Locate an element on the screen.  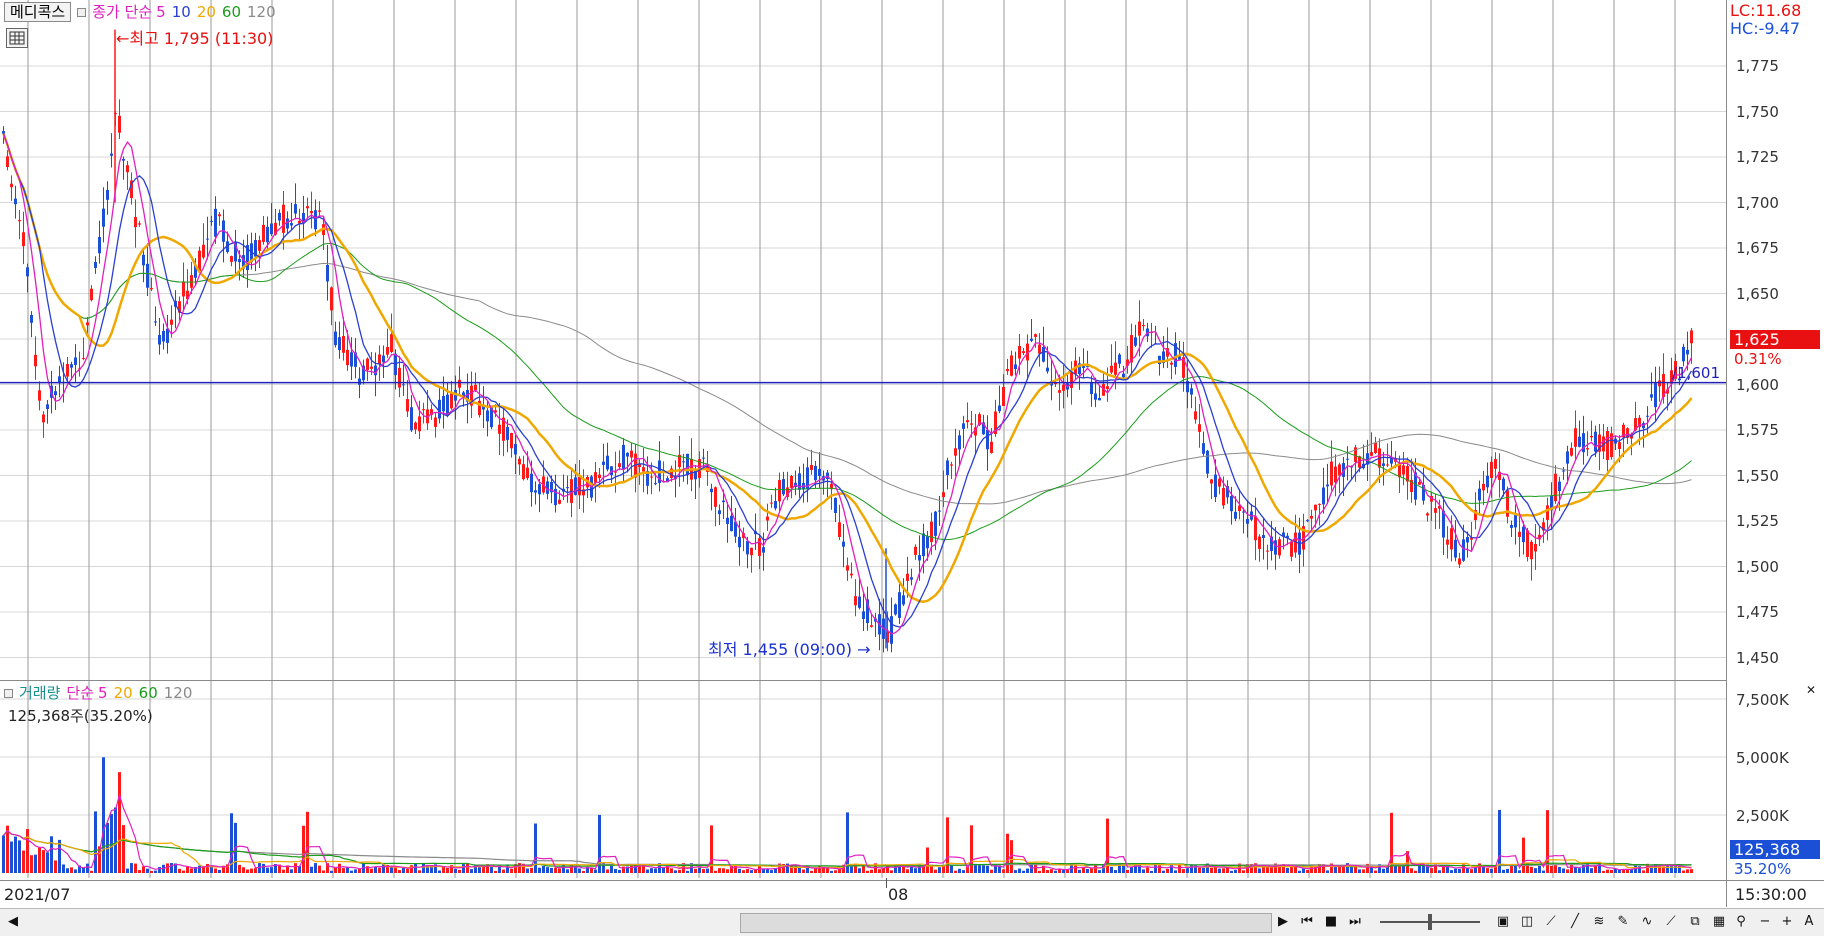
layout-icon: ▣ is located at coordinates (1503, 922).